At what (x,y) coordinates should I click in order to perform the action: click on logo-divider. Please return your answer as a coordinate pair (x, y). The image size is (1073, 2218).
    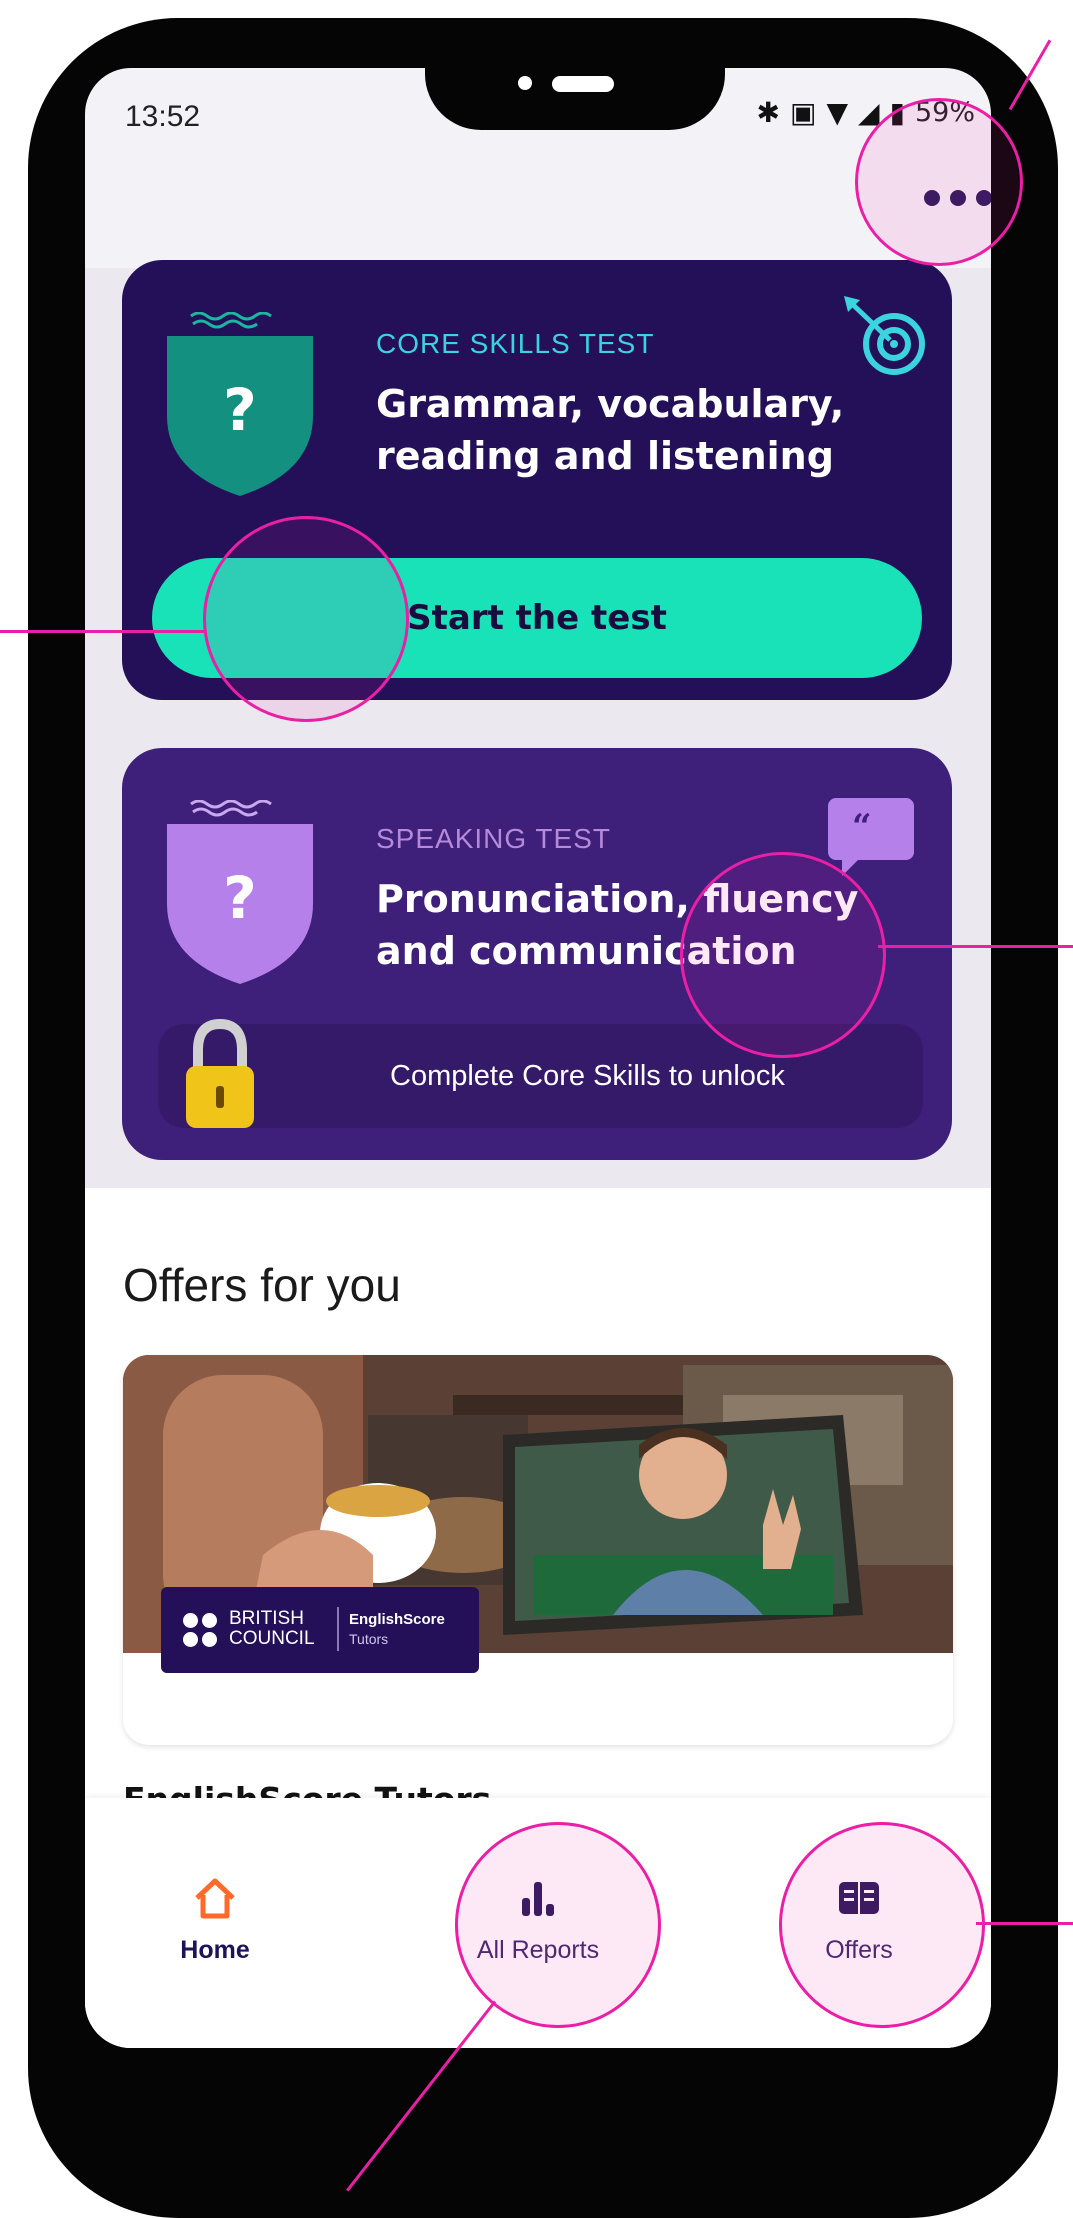
    Looking at the image, I should click on (338, 1629).